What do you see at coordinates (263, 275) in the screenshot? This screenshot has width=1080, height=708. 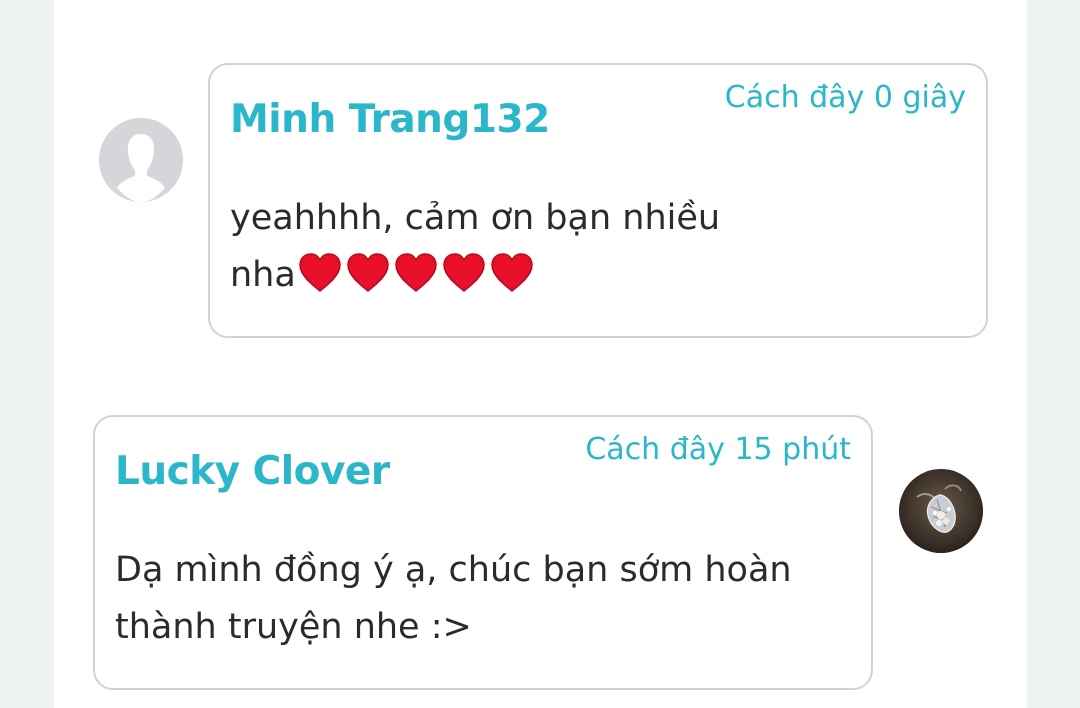 I see `comment-text-word: nha` at bounding box center [263, 275].